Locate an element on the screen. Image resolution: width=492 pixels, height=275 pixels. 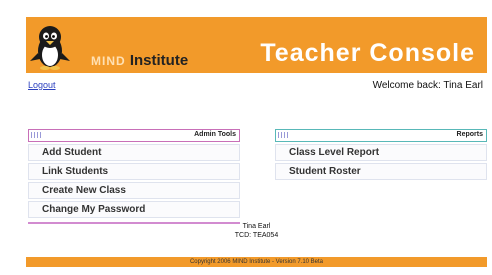
page-title: Teacher Console is located at coordinates (367, 53).